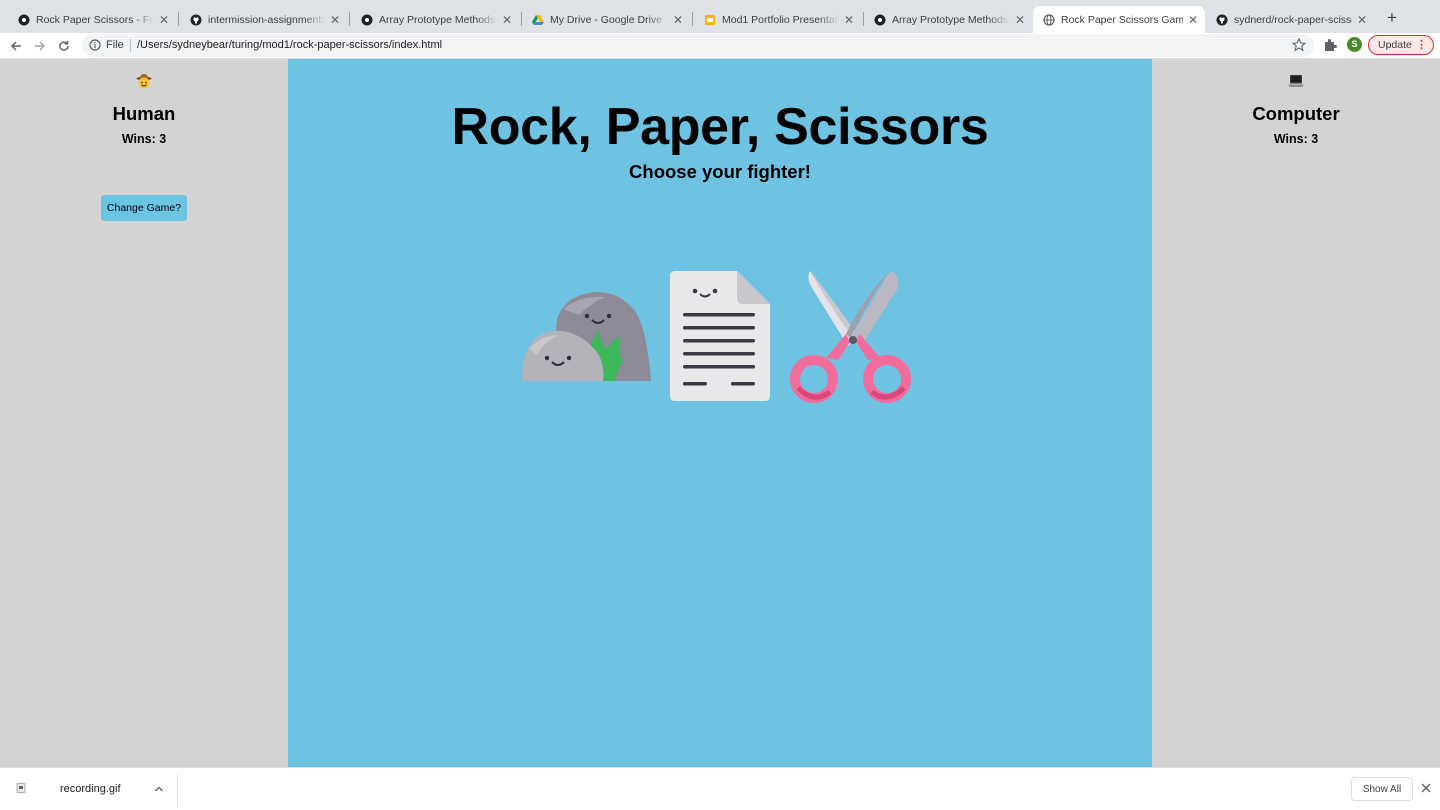  I want to click on tab-array-prototype-methods: Array Prototype Methods: Iter ✕, so click(435, 19).